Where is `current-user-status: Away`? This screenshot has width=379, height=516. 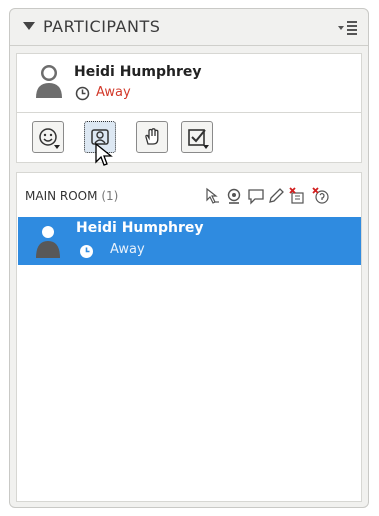 current-user-status: Away is located at coordinates (113, 92).